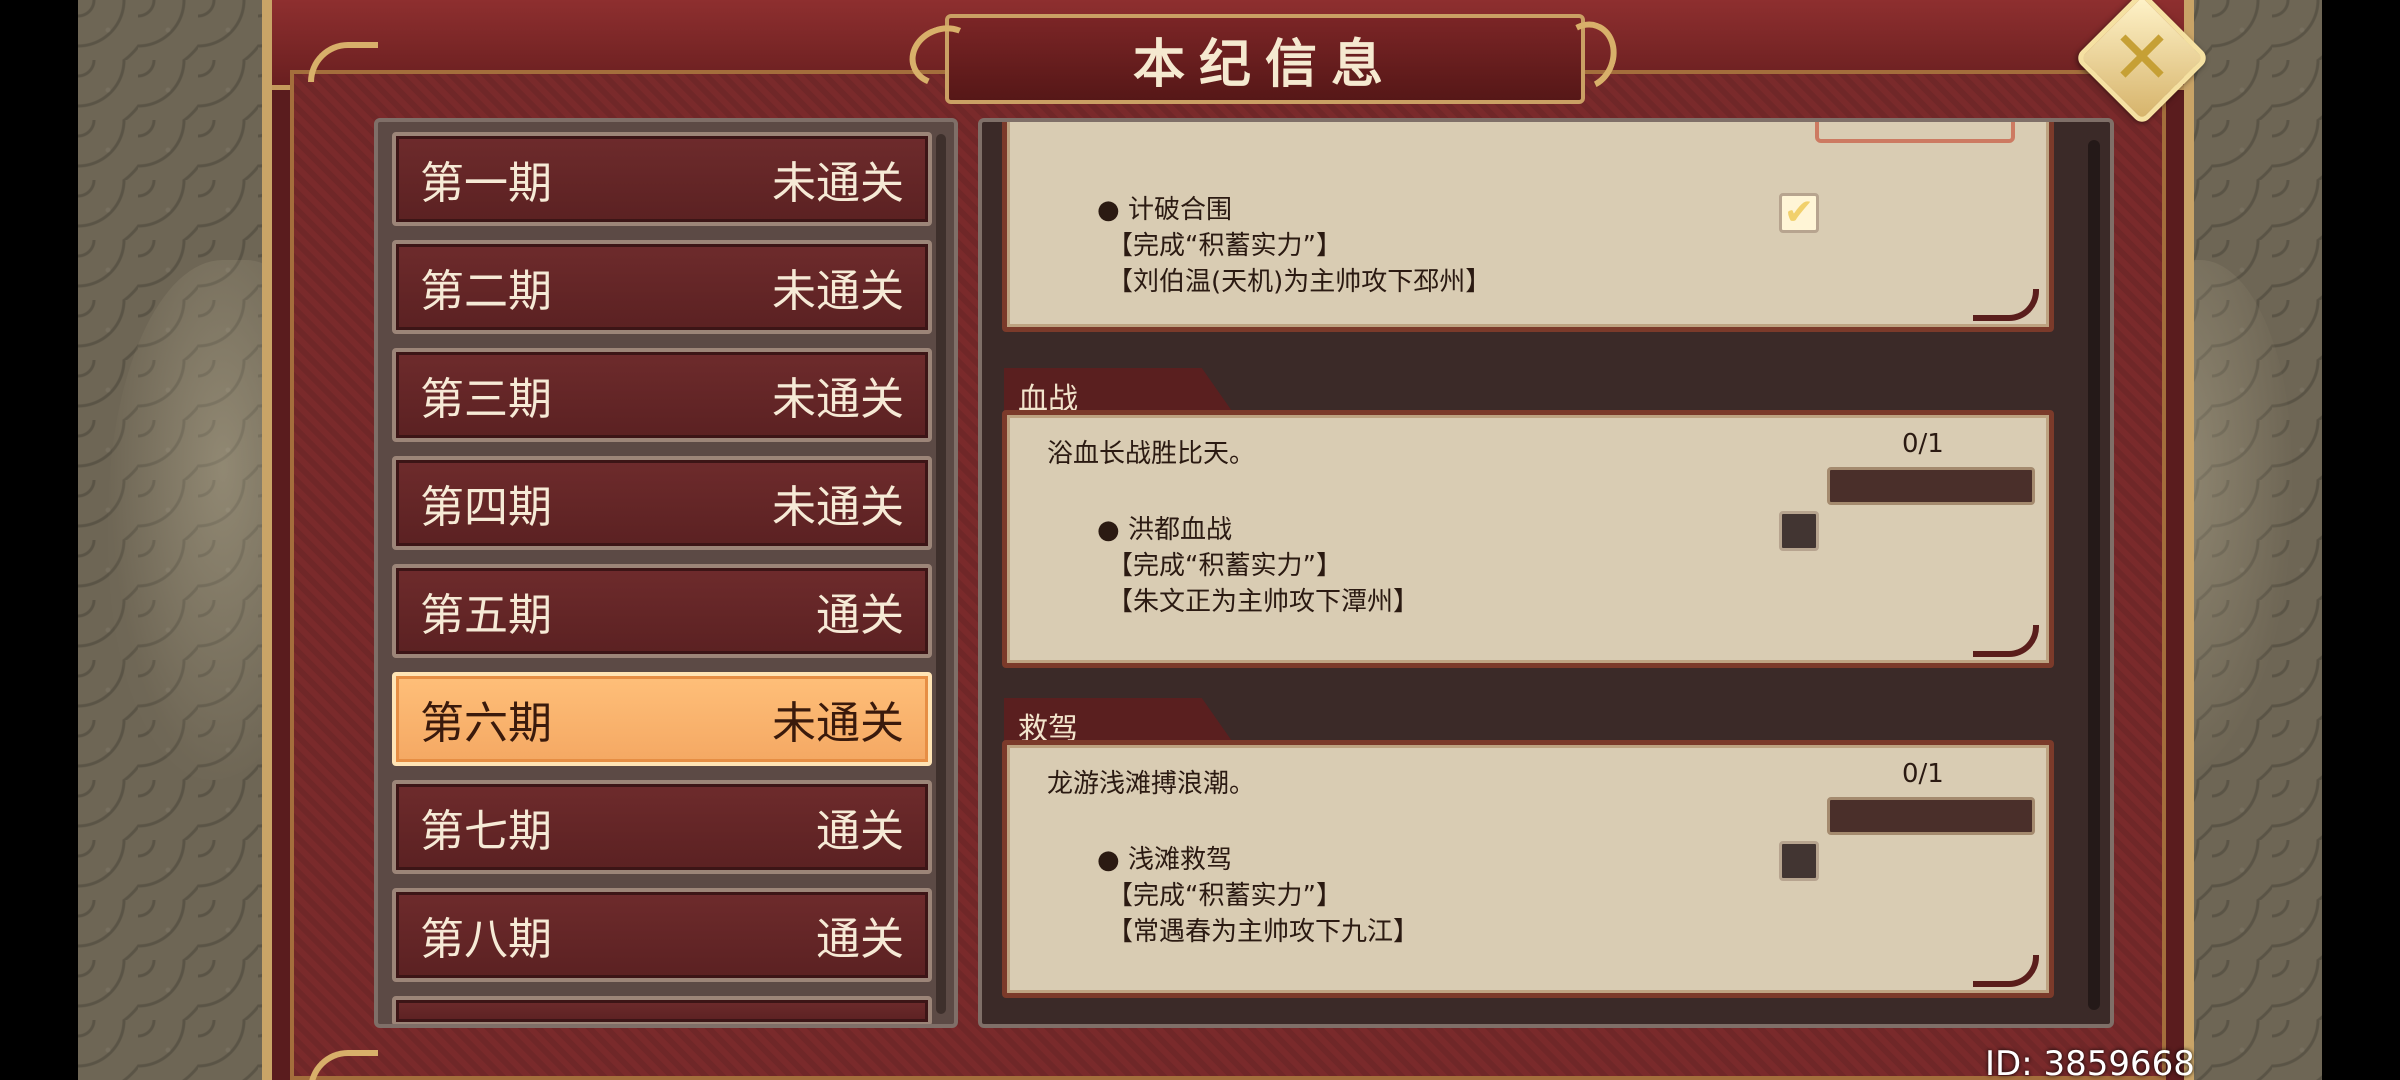 This screenshot has width=2400, height=1080. I want to click on completed-stamp-icon, so click(1915, 132).